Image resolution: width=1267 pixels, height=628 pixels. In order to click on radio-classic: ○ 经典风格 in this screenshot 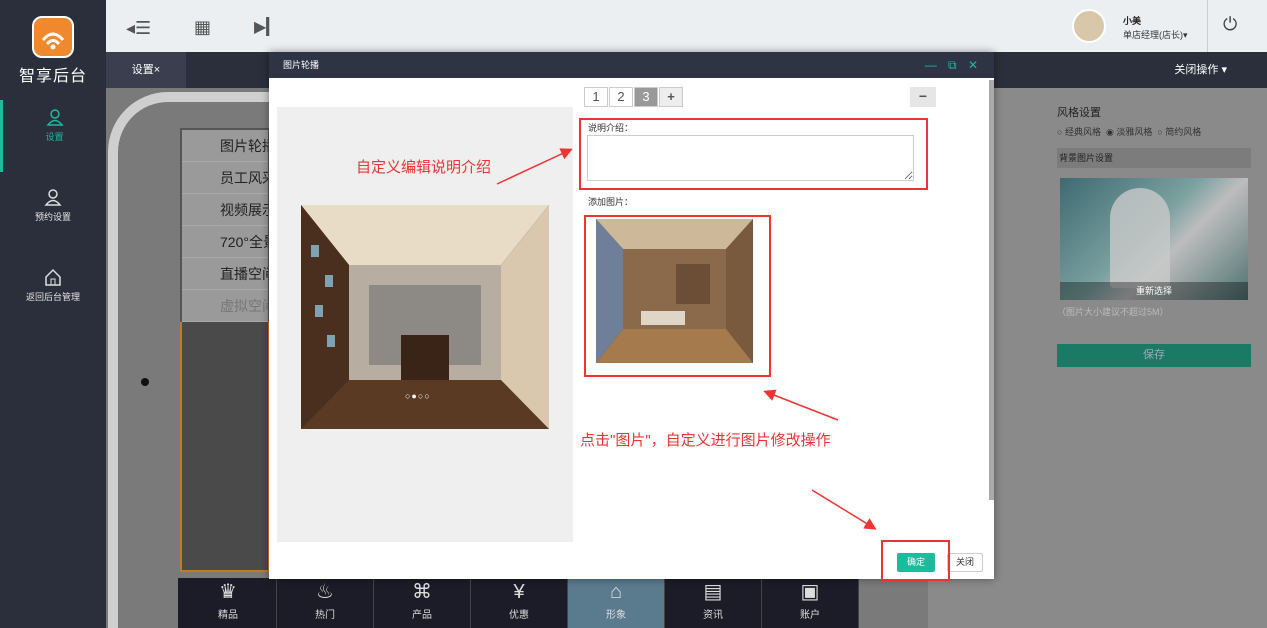, I will do `click(1079, 132)`.